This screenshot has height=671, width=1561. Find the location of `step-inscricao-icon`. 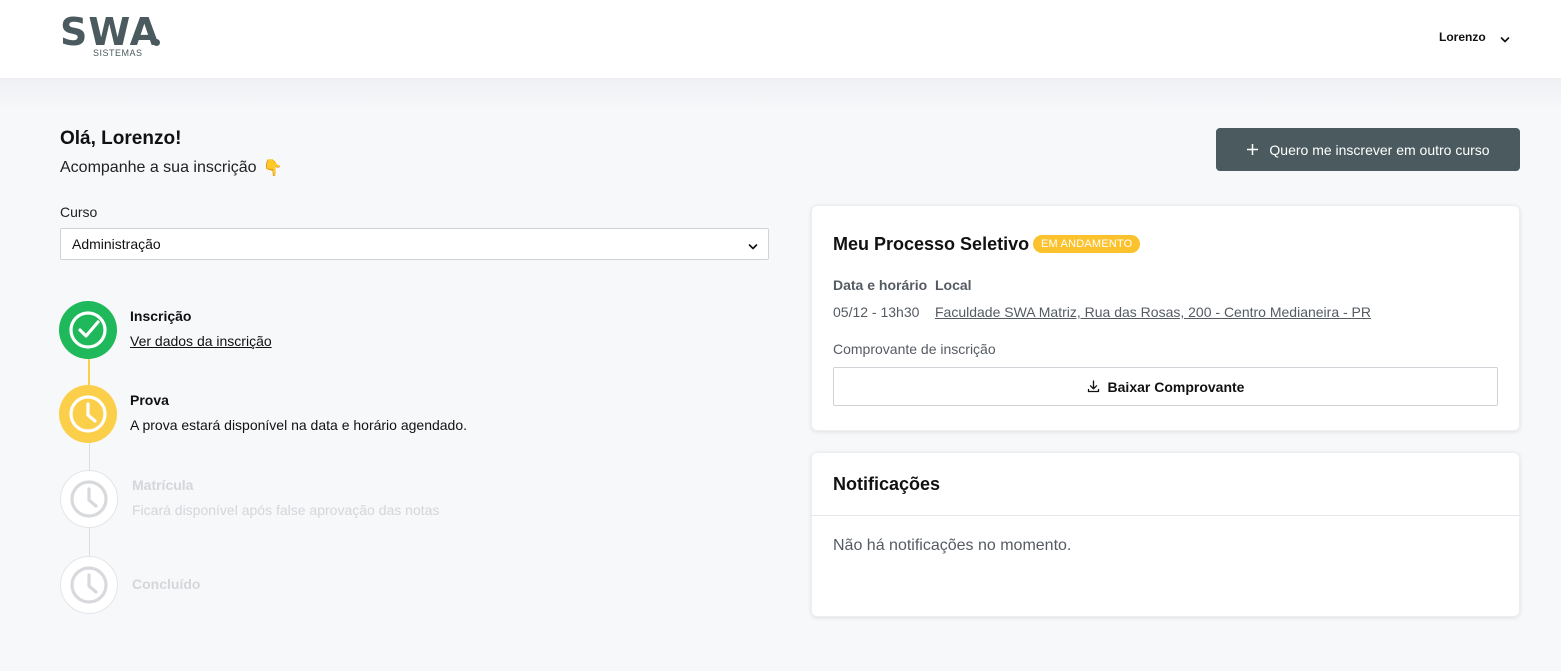

step-inscricao-icon is located at coordinates (88, 330).